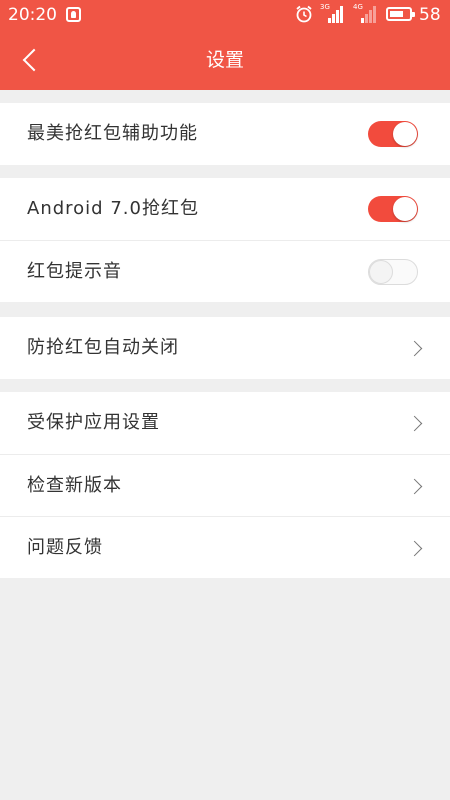 The image size is (450, 800). What do you see at coordinates (73, 14) in the screenshot?
I see `notification-icon` at bounding box center [73, 14].